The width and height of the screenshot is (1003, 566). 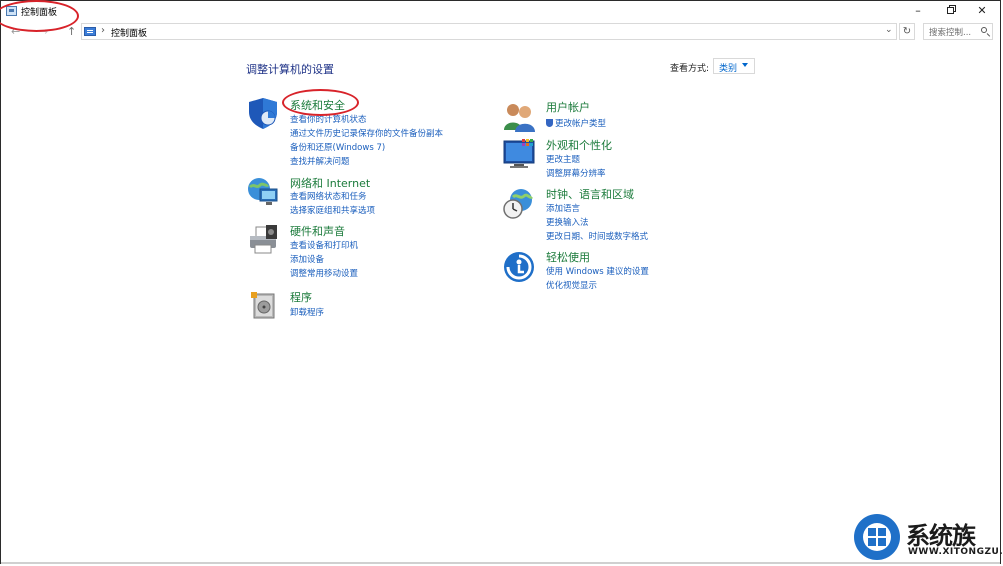 I want to click on breadcrumb-control-panel: 控制面板, so click(x=129, y=32).